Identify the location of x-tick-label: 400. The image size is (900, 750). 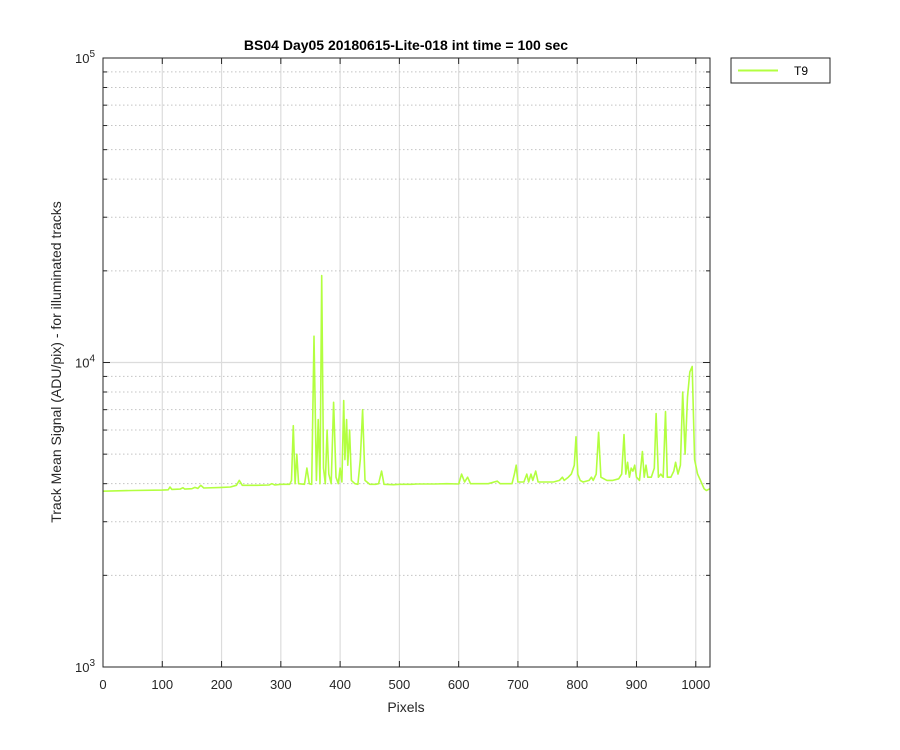
(340, 684).